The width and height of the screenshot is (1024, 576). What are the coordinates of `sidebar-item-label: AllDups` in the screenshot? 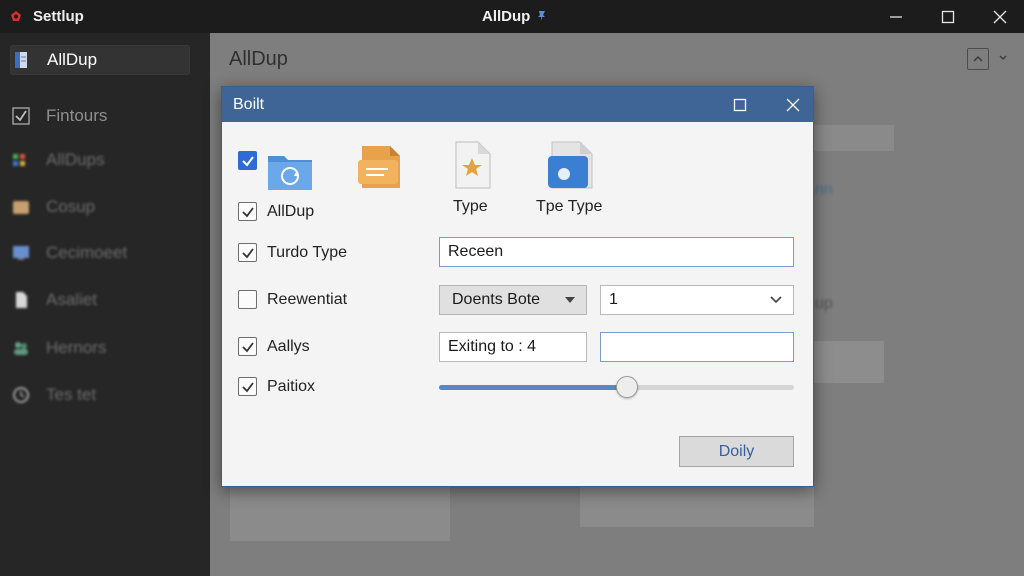 It's located at (75, 159).